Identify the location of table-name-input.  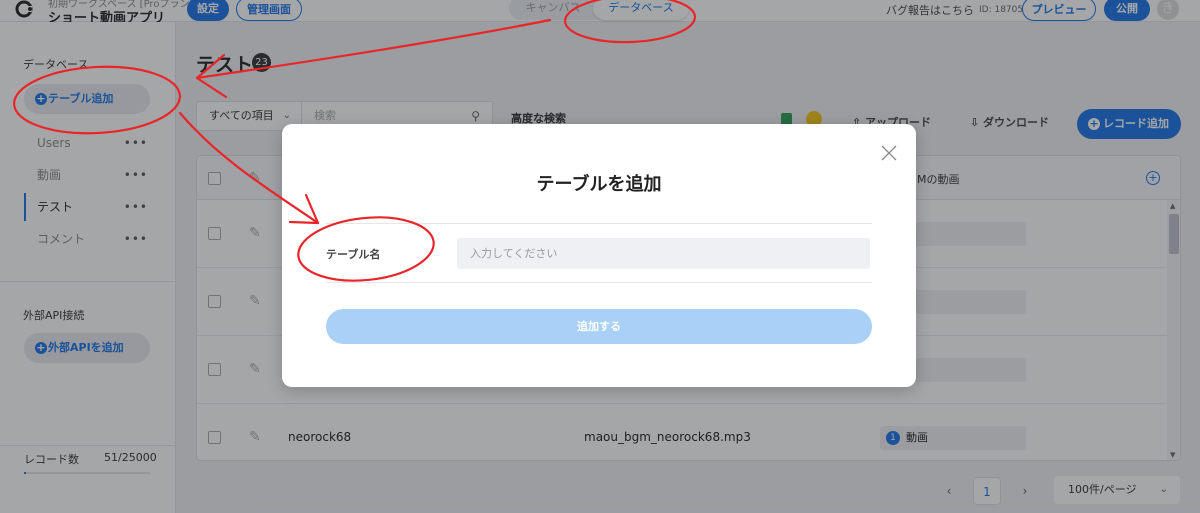
(663, 253).